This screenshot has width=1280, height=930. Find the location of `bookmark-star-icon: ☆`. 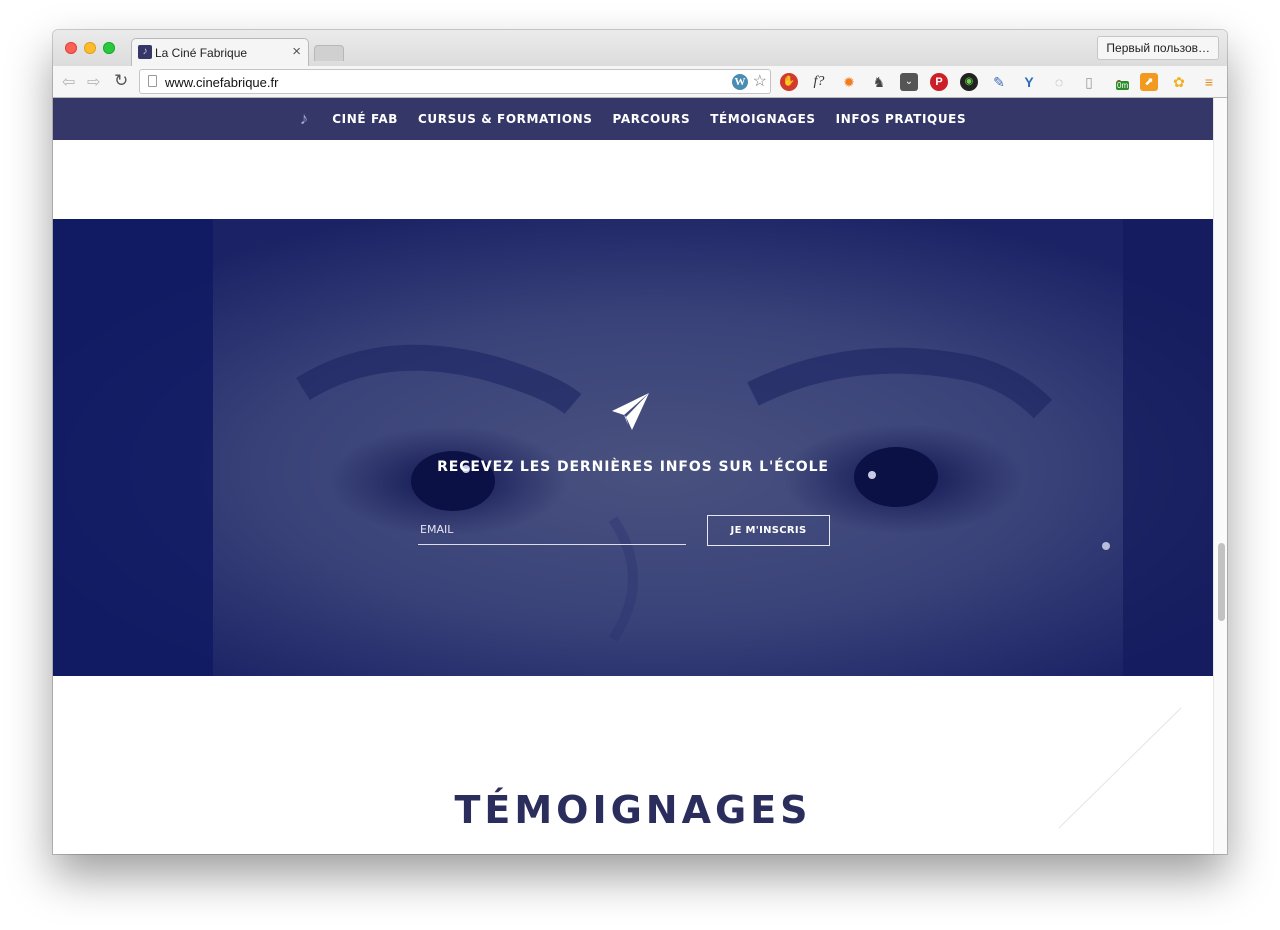

bookmark-star-icon: ☆ is located at coordinates (760, 81).